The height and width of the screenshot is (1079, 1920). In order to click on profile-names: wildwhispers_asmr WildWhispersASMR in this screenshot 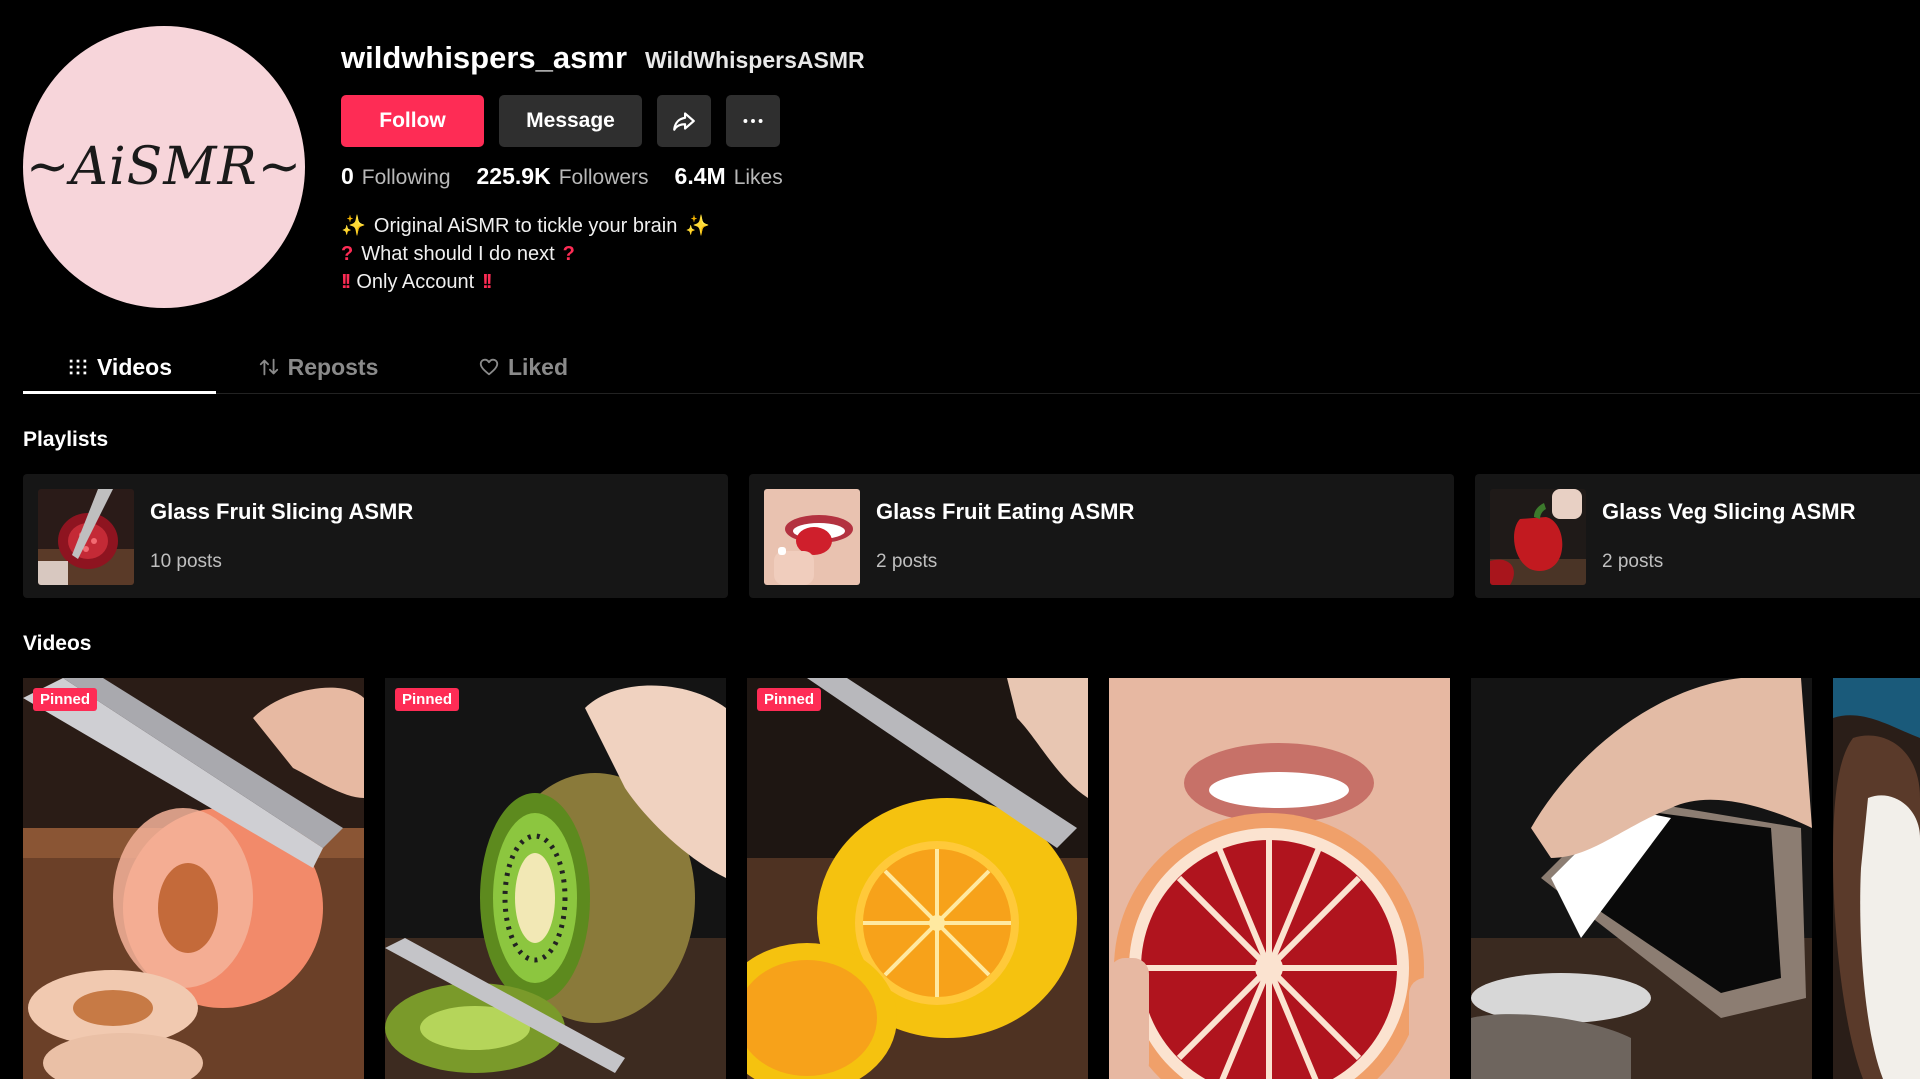, I will do `click(603, 58)`.